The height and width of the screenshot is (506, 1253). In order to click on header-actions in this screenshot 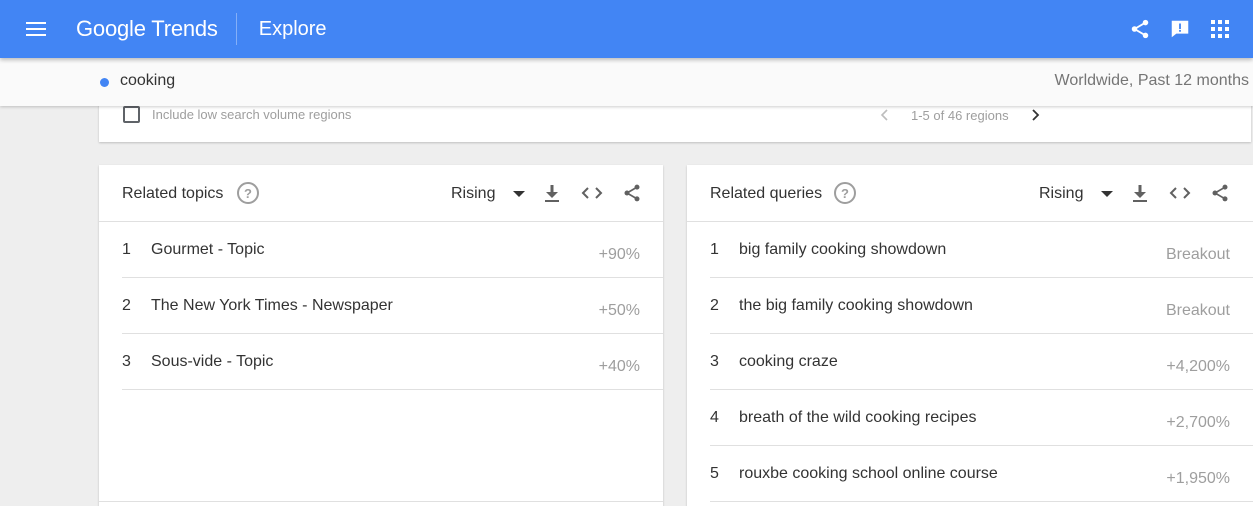, I will do `click(1180, 29)`.